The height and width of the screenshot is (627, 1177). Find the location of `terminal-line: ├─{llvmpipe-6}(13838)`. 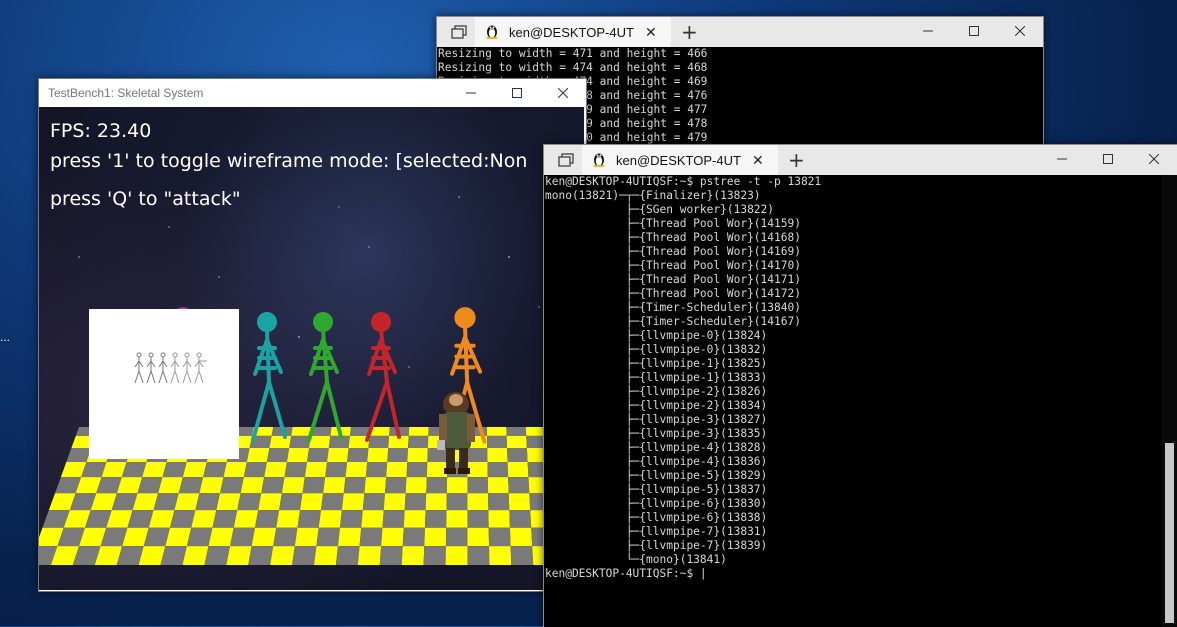

terminal-line: ├─{llvmpipe-6}(13838) is located at coordinates (656, 517).